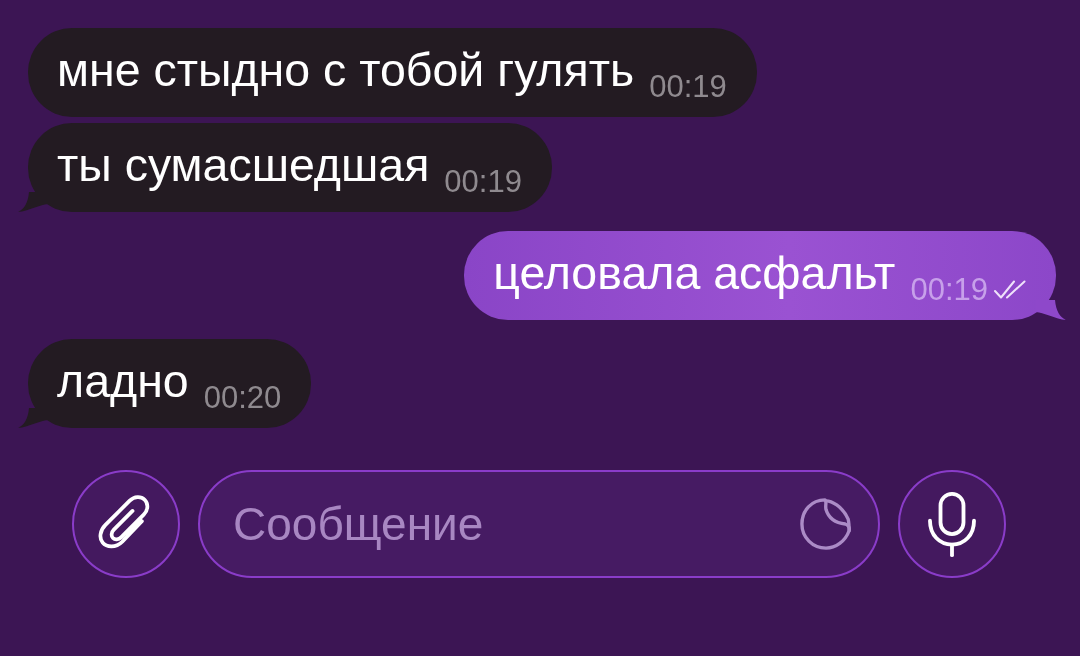 The image size is (1080, 656). Describe the element at coordinates (346, 70) in the screenshot. I see `message-text: мне стыдно с тобой гулять` at that location.